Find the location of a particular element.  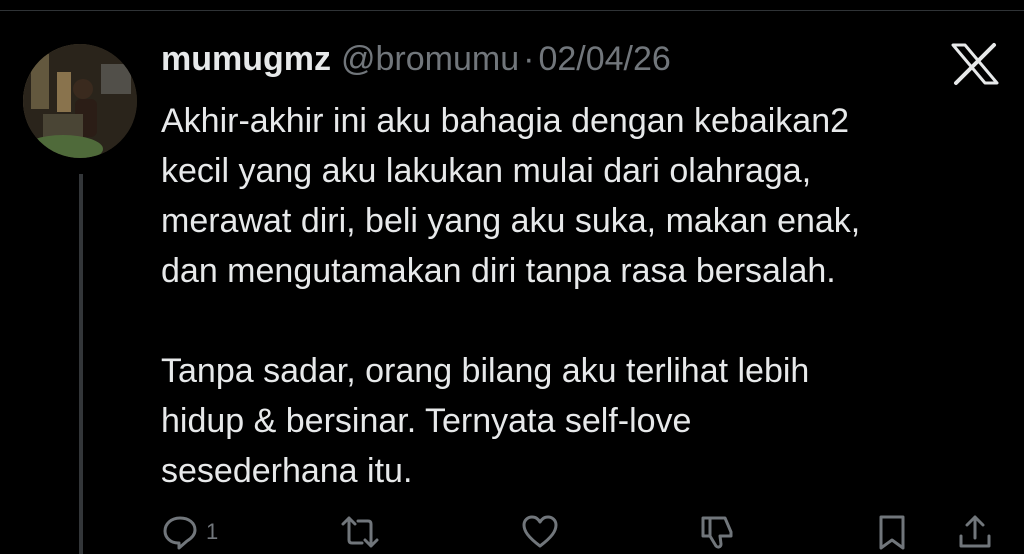

retweet-icon is located at coordinates (360, 532).